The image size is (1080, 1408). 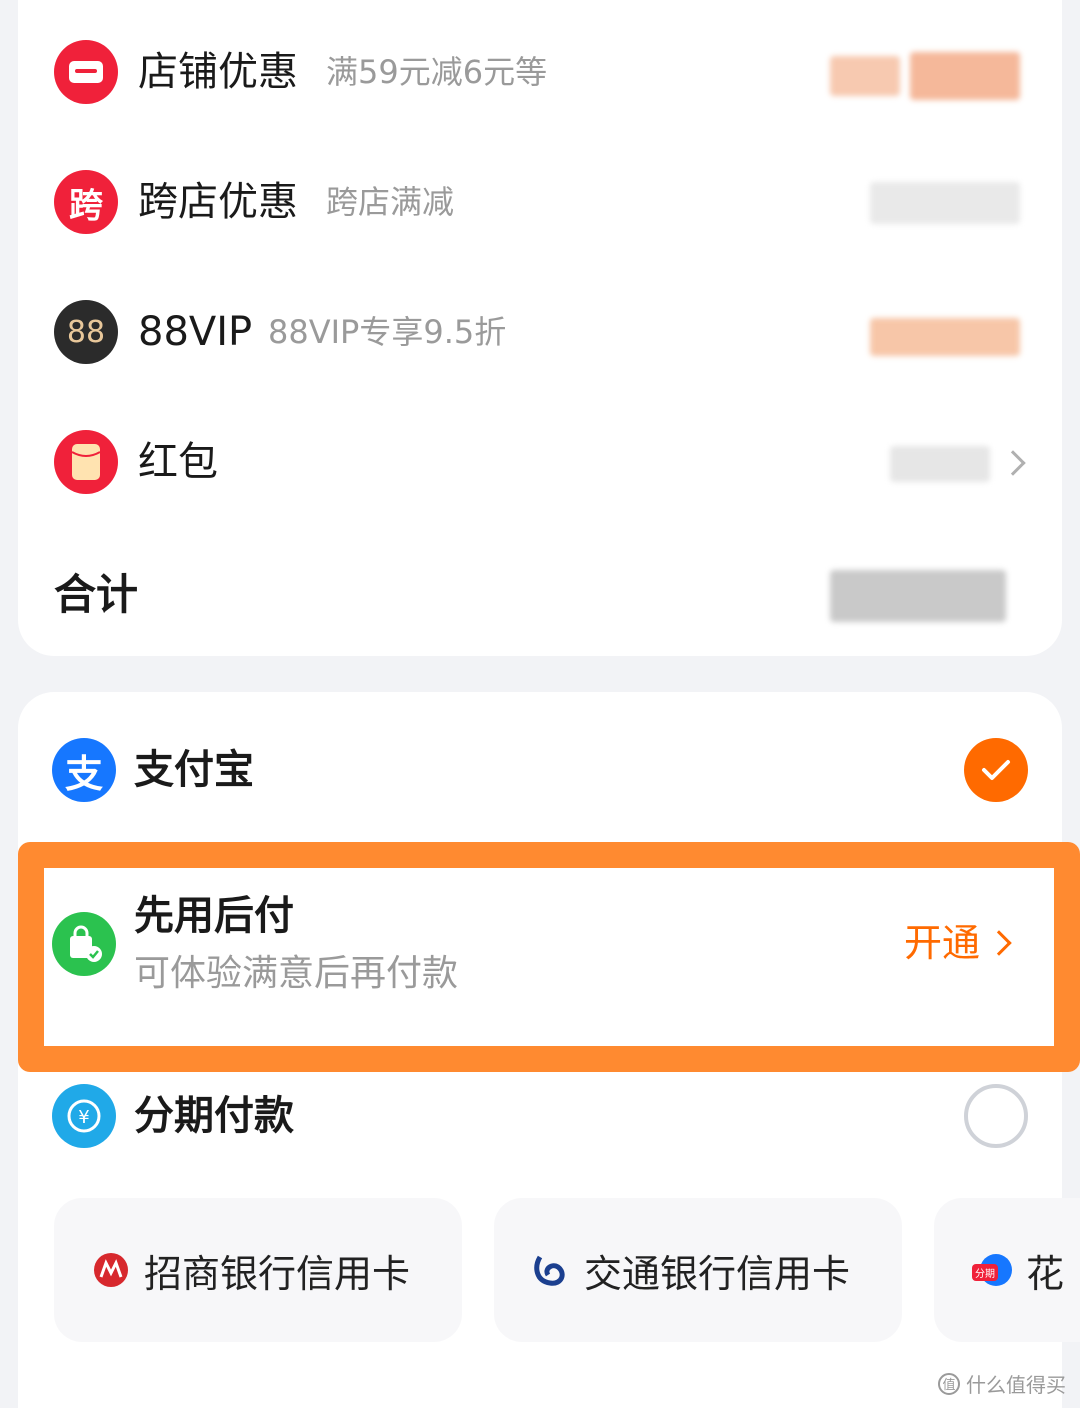 What do you see at coordinates (949, 1383) in the screenshot?
I see `watermark-logo-icon: 值` at bounding box center [949, 1383].